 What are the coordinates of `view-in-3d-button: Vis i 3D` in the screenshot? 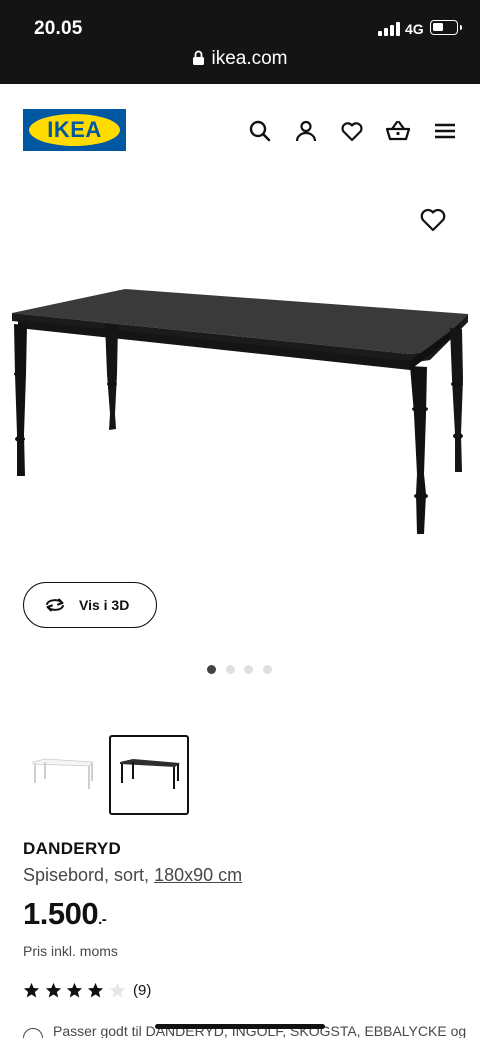 It's located at (90, 605).